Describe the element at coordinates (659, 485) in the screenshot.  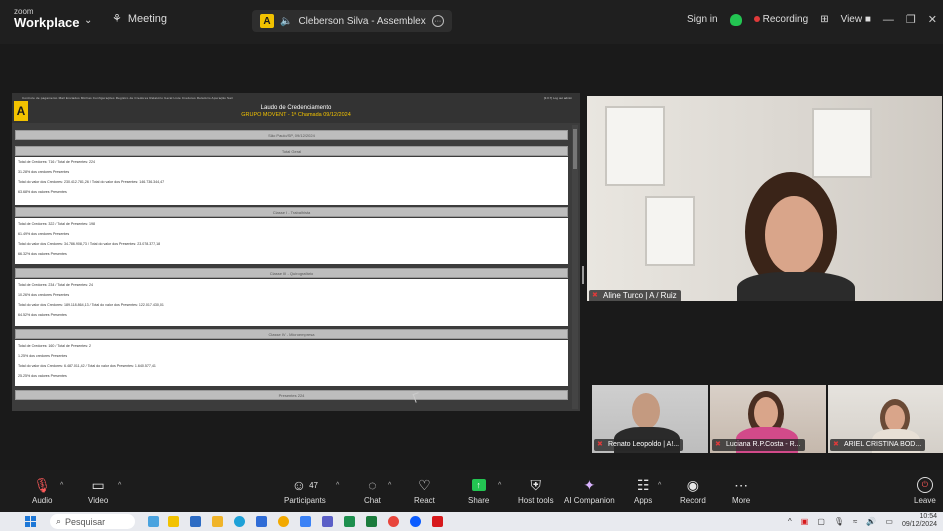
I see `apps-options-caret: ^` at that location.